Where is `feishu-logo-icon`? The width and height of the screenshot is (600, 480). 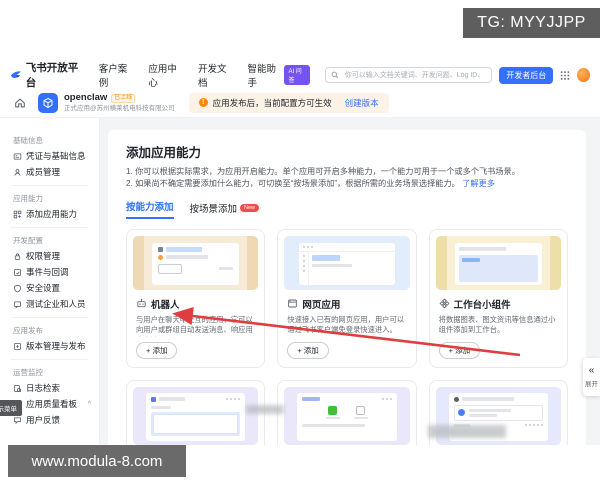 feishu-logo-icon is located at coordinates (15, 74).